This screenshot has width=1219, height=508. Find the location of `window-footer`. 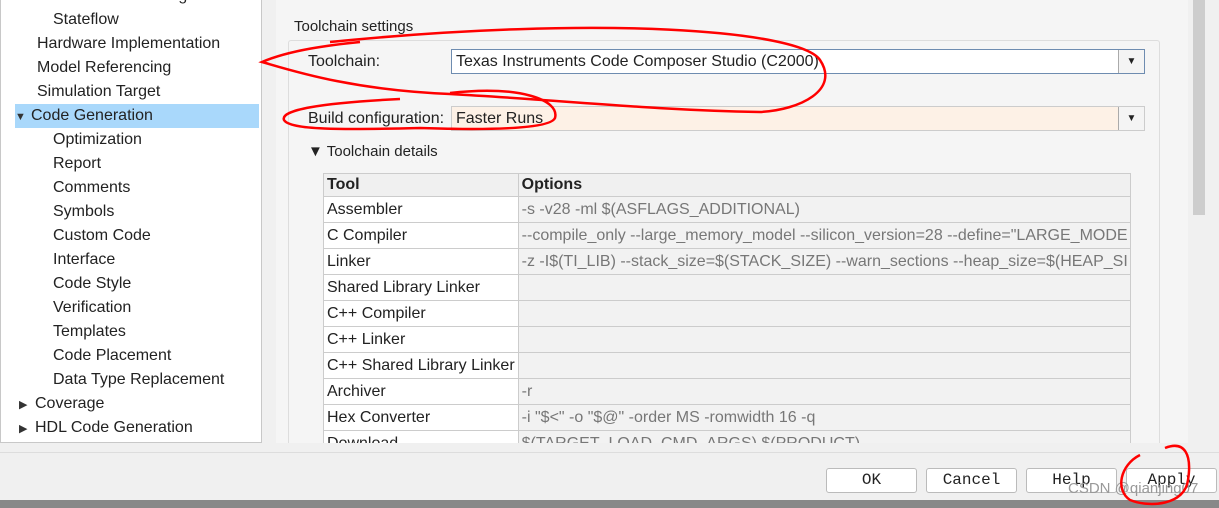

window-footer is located at coordinates (609, 504).